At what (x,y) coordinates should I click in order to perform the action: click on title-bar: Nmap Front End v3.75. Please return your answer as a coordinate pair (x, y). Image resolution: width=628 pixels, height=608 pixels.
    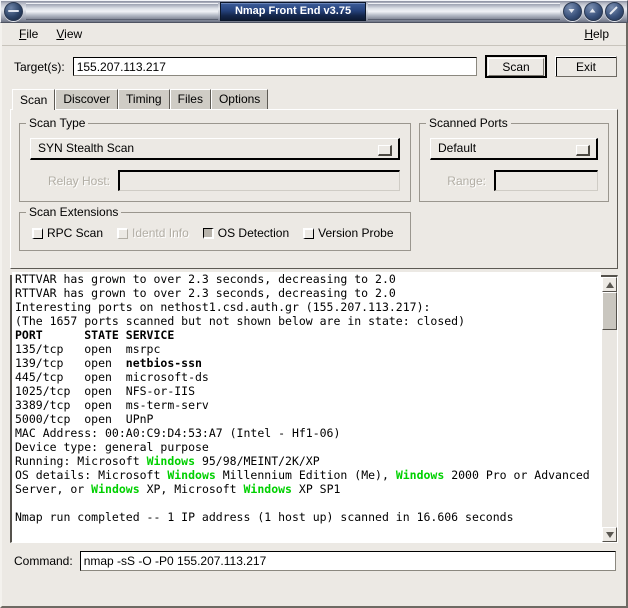
    Looking at the image, I should click on (314, 11).